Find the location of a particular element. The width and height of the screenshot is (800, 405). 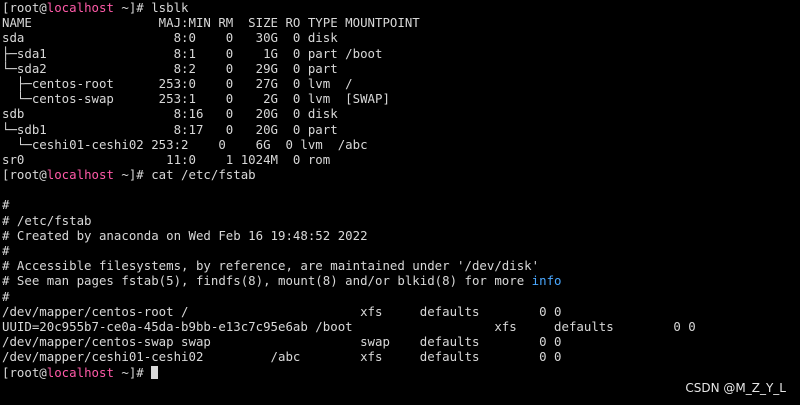

cursor is located at coordinates (155, 372).